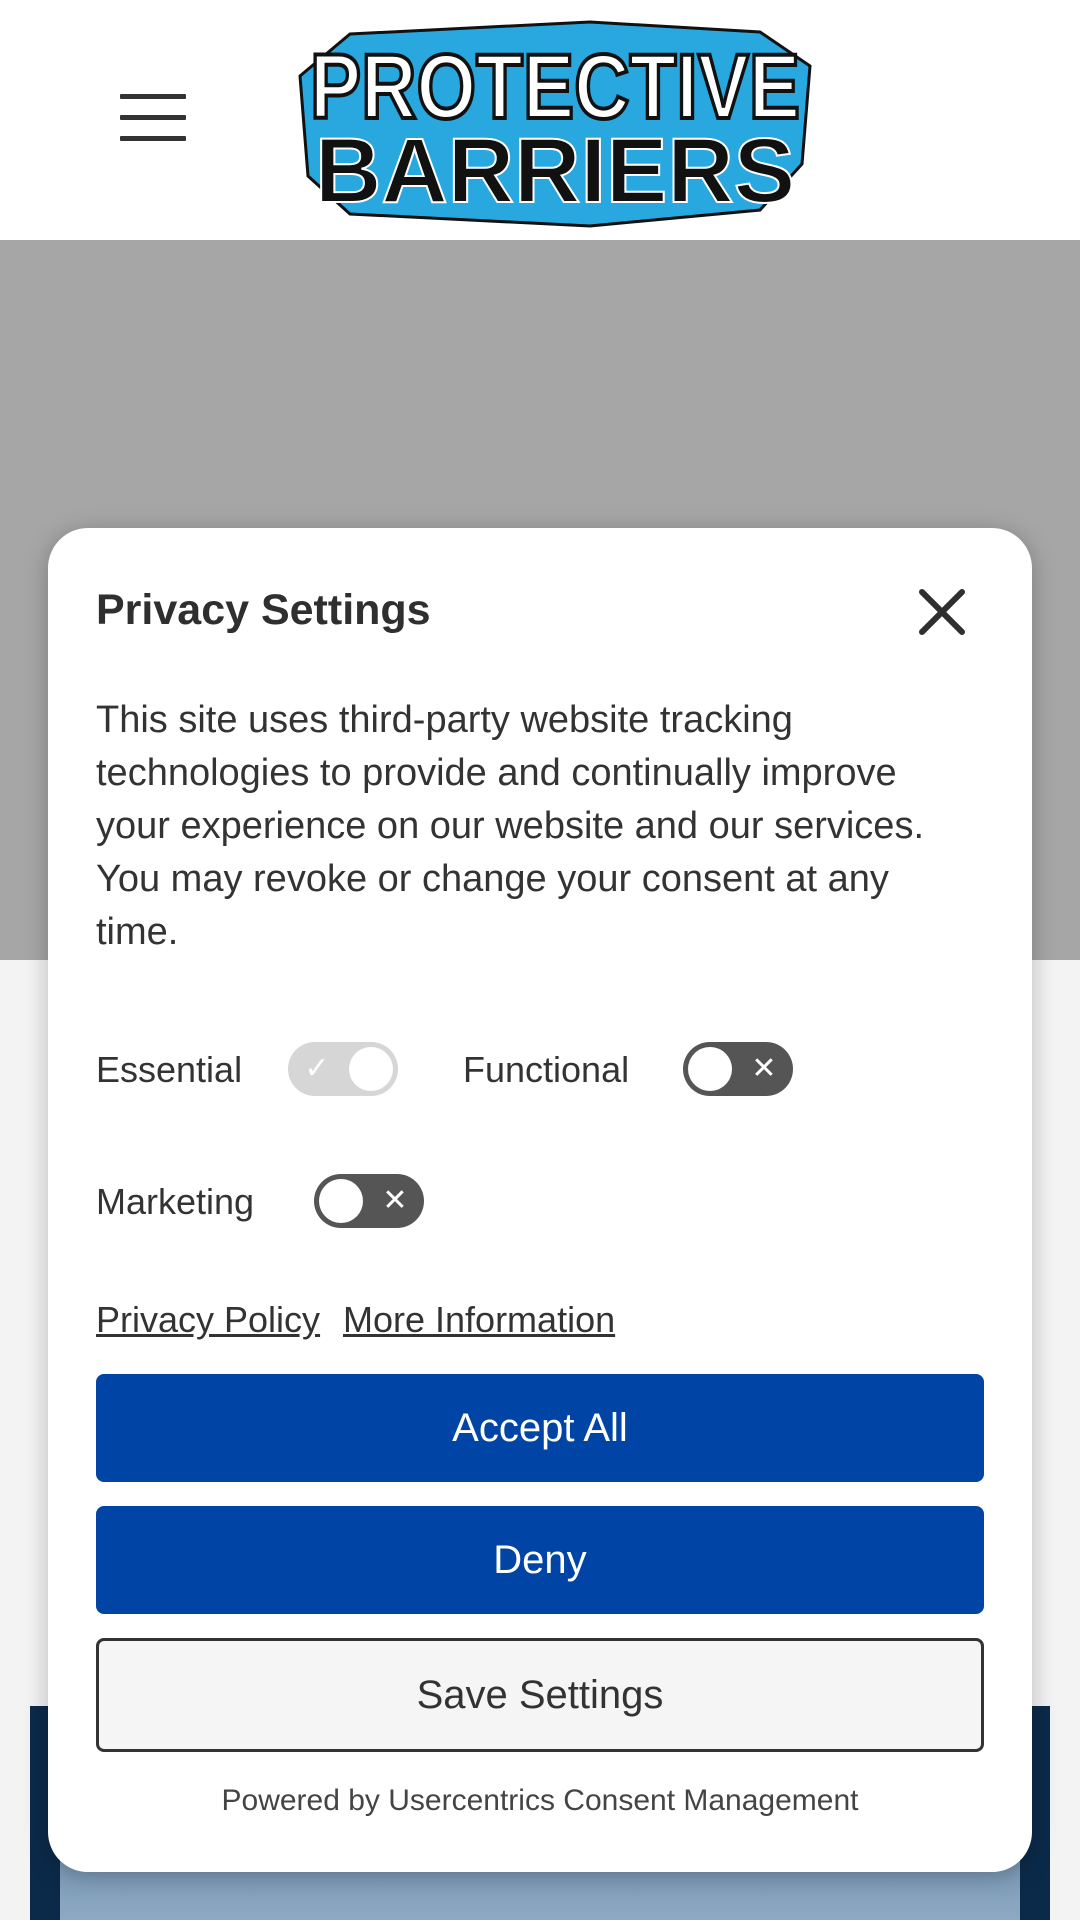 Image resolution: width=1080 pixels, height=1920 pixels. Describe the element at coordinates (263, 610) in the screenshot. I see `dialog-title: Privacy Settings` at that location.